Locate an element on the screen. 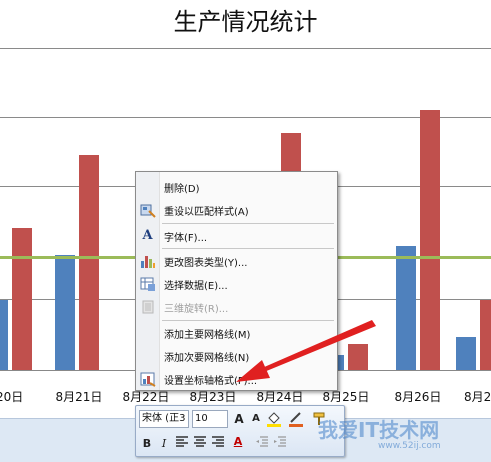 This screenshot has width=491, height=462. x-tick-label: 20日 is located at coordinates (11, 396).